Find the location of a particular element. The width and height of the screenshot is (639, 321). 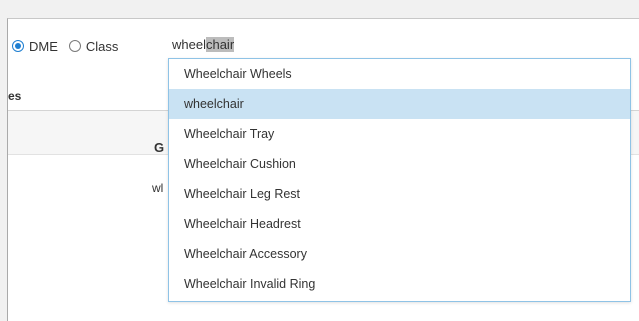

suggestion-item: Wheelchair Invalid Ring is located at coordinates (399, 284).